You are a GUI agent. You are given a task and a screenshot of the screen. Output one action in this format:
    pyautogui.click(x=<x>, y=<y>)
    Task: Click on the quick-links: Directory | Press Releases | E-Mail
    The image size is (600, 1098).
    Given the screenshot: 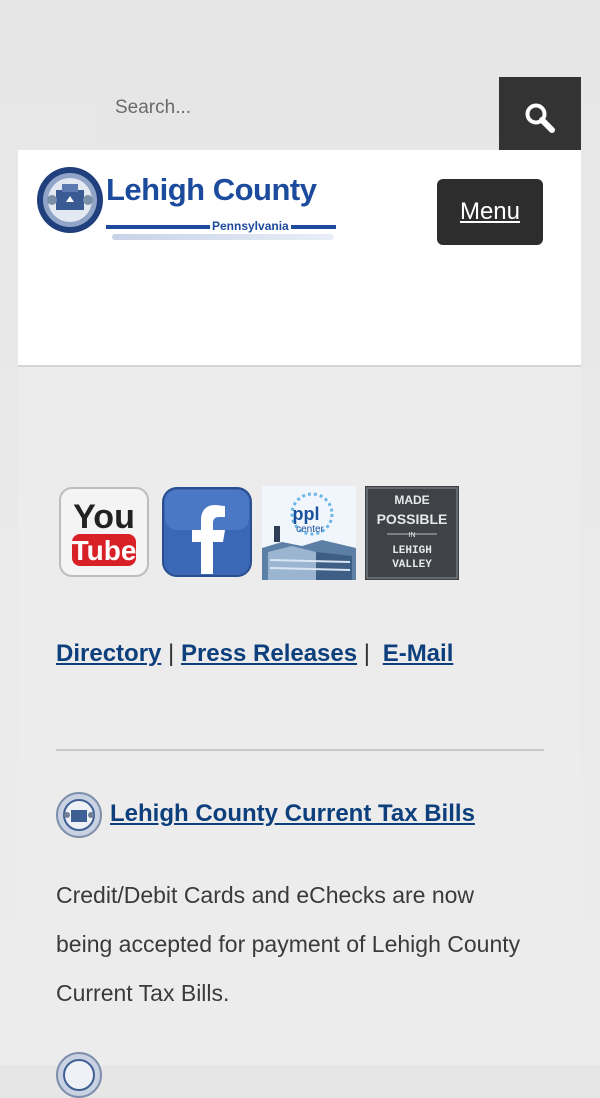 What is the action you would take?
    pyautogui.click(x=254, y=654)
    